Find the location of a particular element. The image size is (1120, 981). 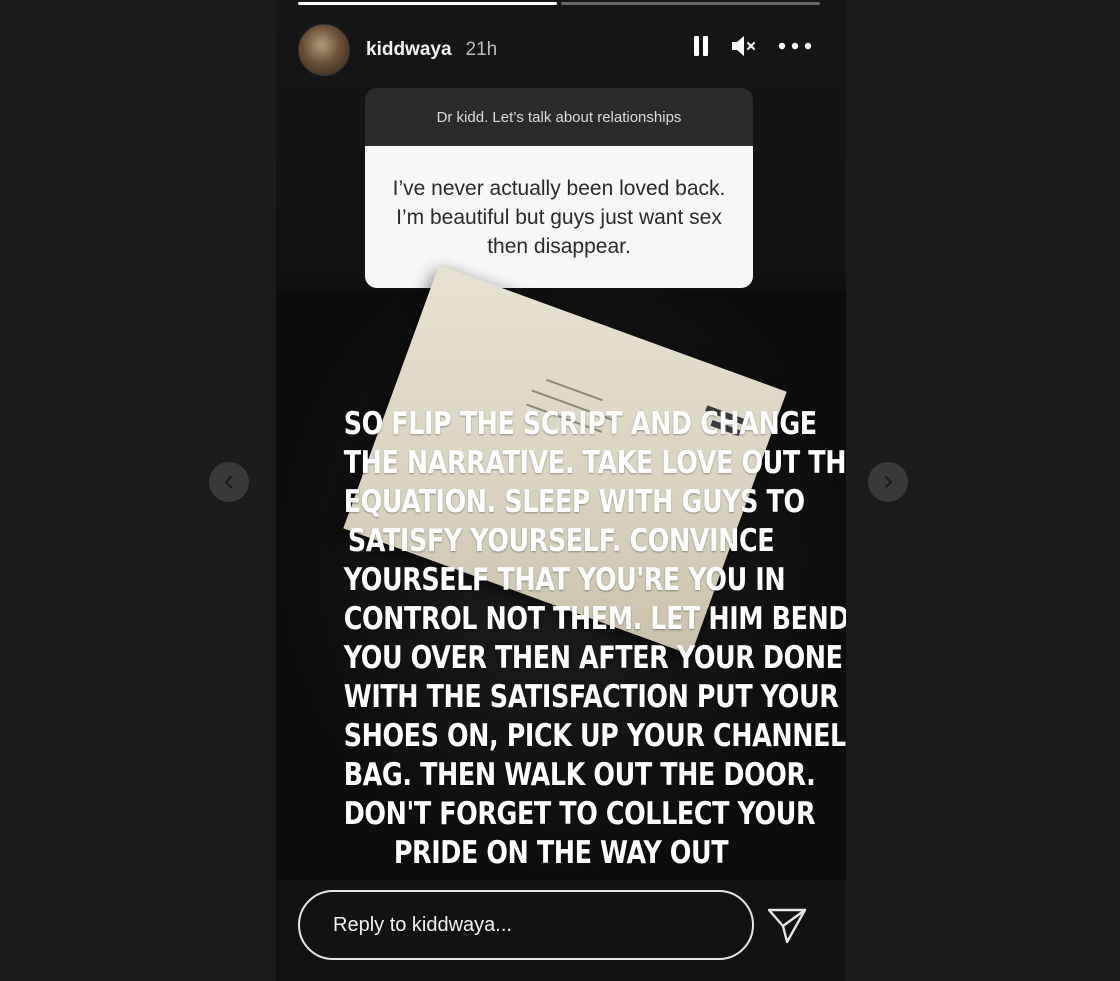

mute-button is located at coordinates (744, 46).